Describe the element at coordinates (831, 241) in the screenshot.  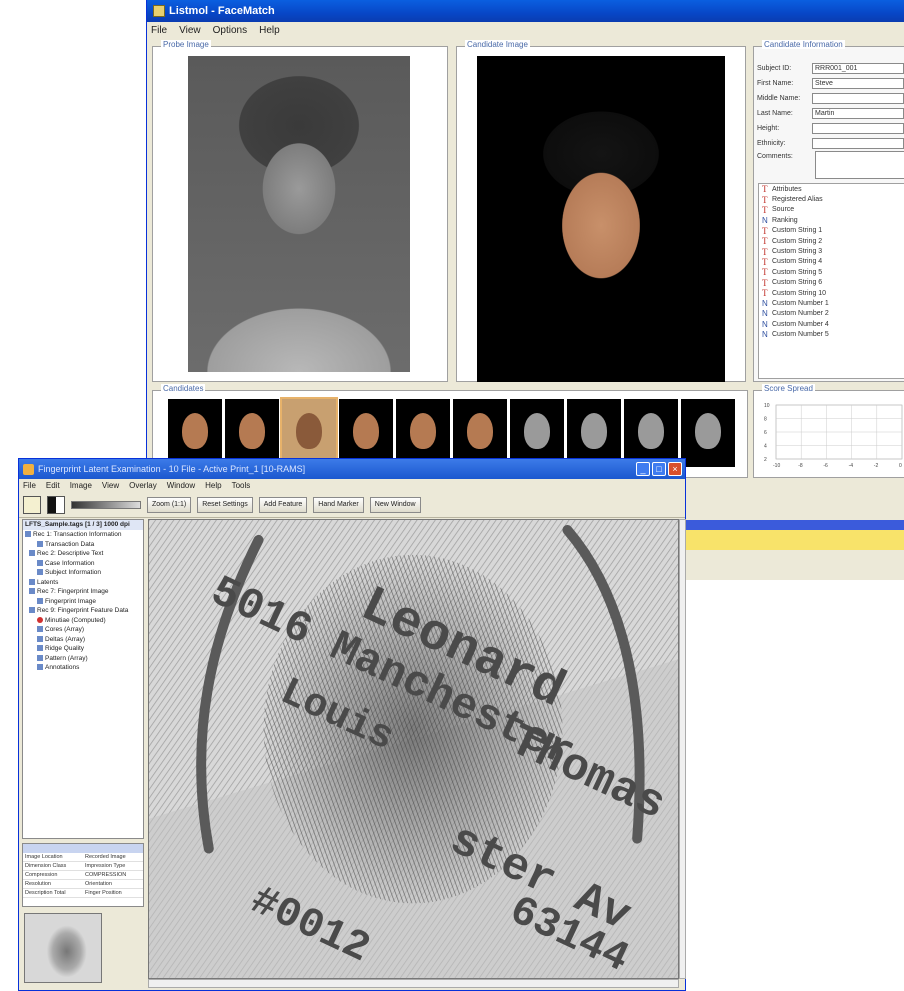
I see `attribute-item: T Custom String 2` at that location.